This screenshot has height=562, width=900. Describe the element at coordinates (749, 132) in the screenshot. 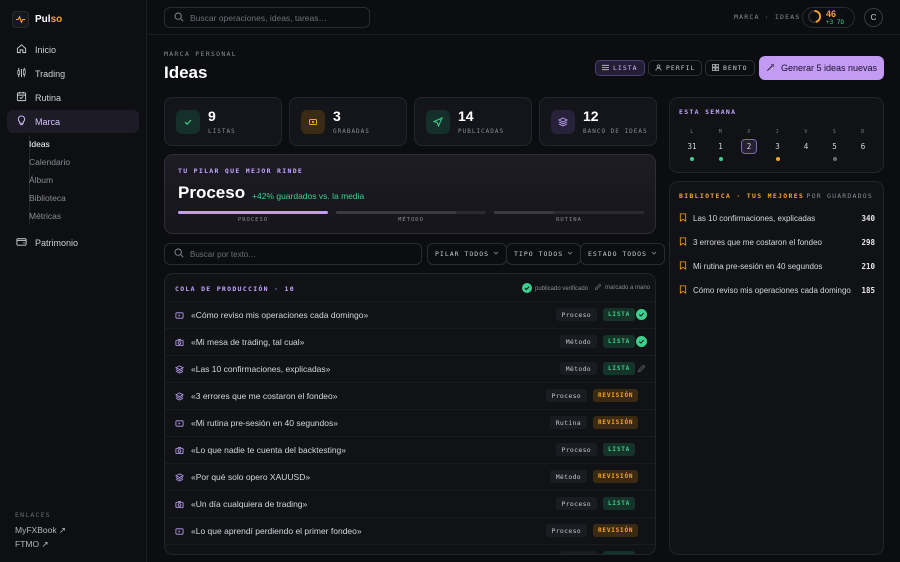

I see `week-day-label: X` at that location.